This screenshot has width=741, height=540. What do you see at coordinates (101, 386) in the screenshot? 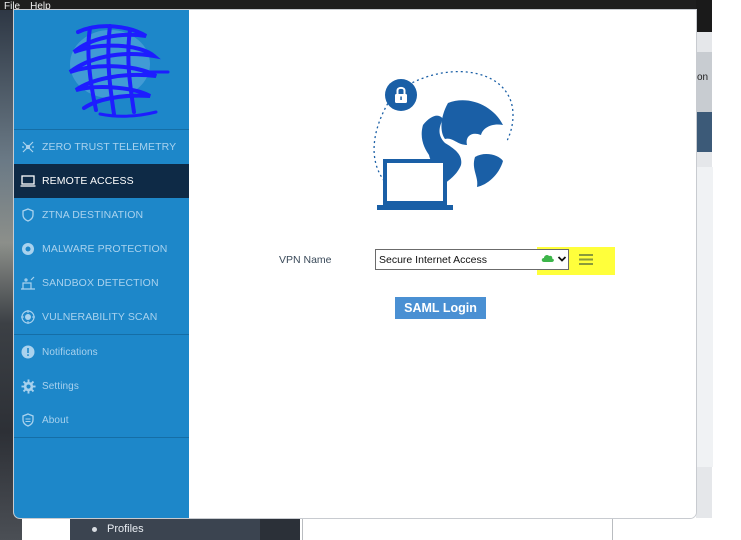
I see `sidebar-item-settings: Settings` at bounding box center [101, 386].